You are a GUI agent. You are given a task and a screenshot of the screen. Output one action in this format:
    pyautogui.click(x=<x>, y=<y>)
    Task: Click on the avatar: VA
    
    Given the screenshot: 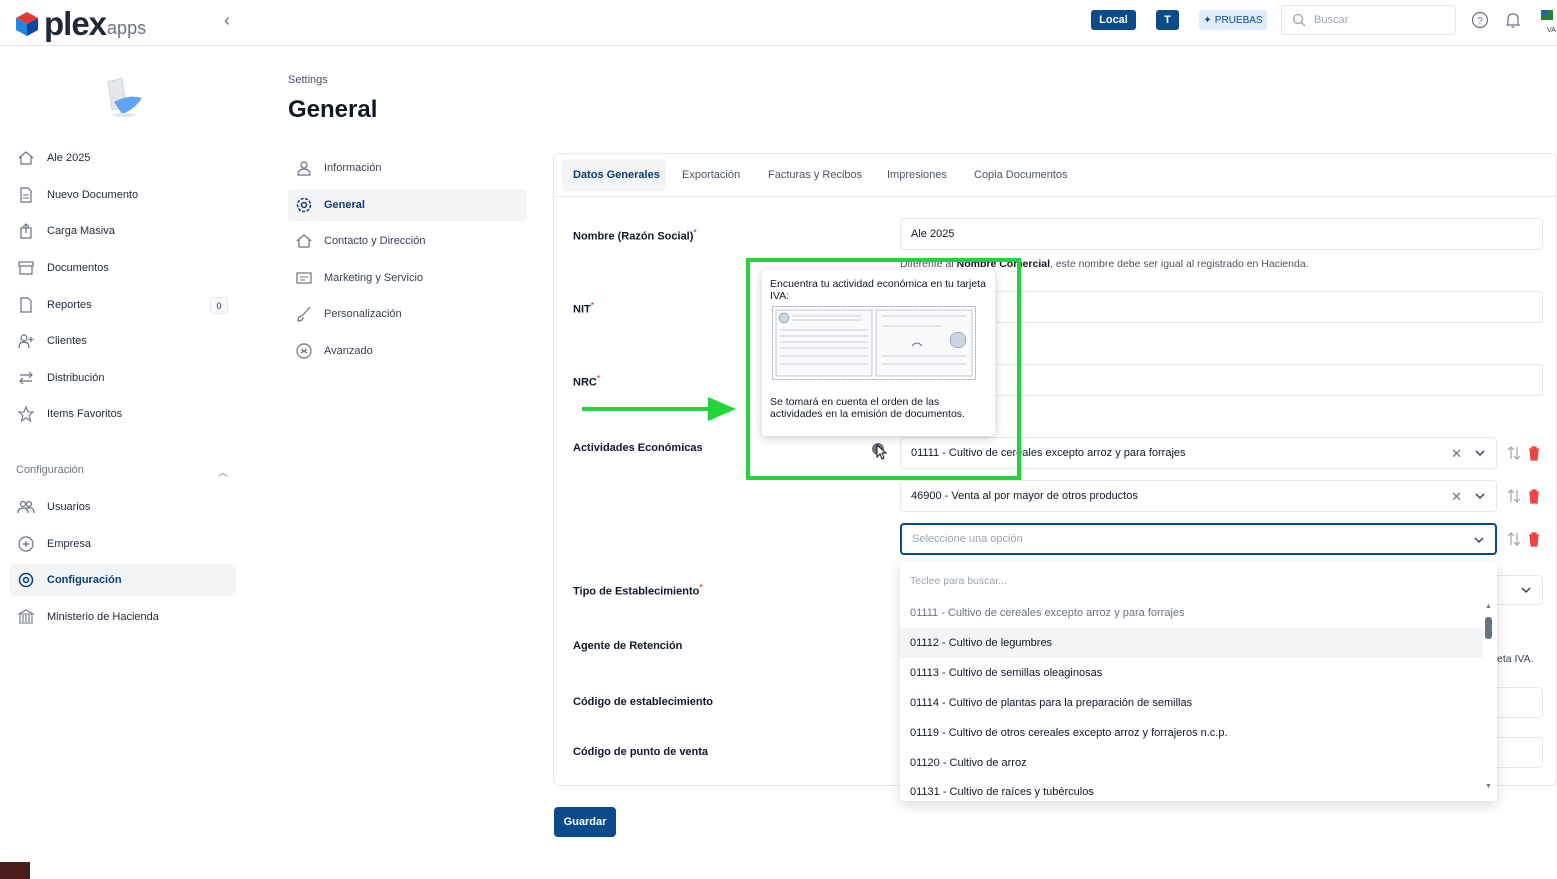 What is the action you would take?
    pyautogui.click(x=1546, y=20)
    